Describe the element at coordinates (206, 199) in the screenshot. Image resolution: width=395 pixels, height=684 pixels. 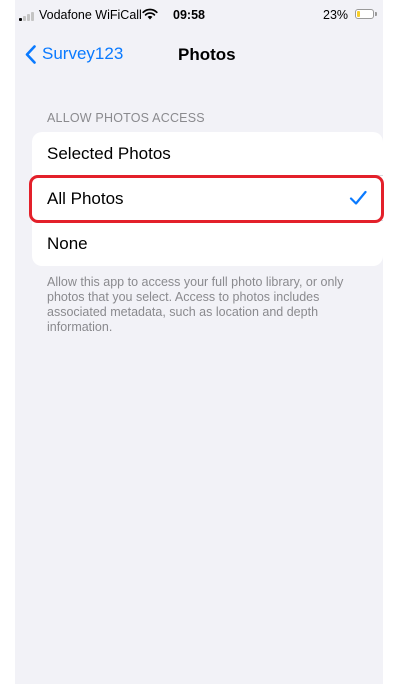
I see `selection-highlight` at that location.